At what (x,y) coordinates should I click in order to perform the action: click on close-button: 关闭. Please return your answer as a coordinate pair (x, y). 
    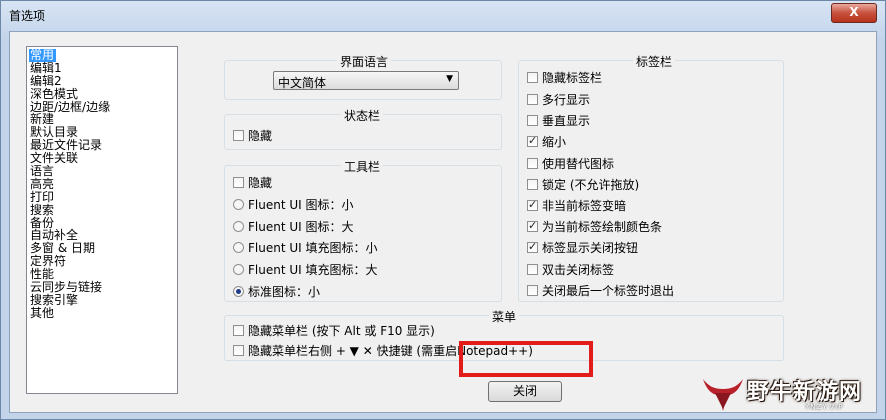
    Looking at the image, I should click on (525, 391).